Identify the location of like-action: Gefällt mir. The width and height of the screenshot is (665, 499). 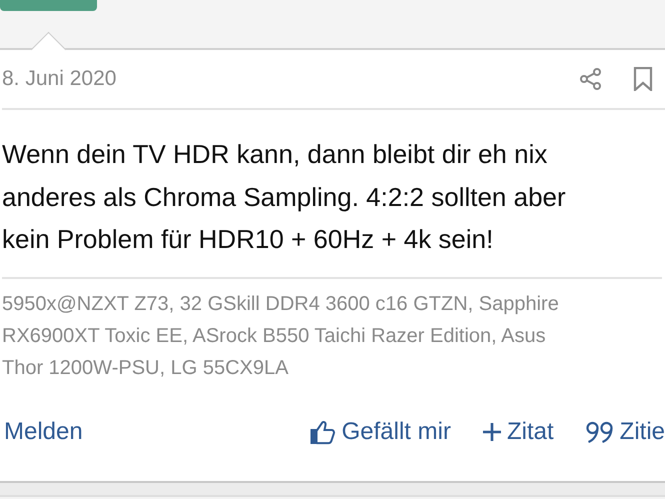
(380, 432).